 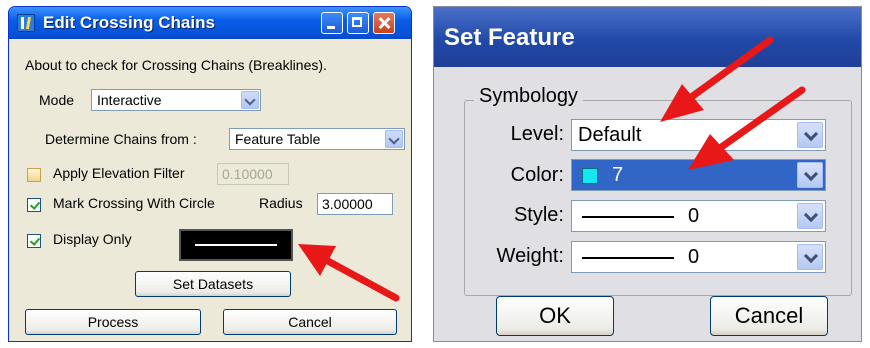 What do you see at coordinates (26, 23) in the screenshot?
I see `app-icon` at bounding box center [26, 23].